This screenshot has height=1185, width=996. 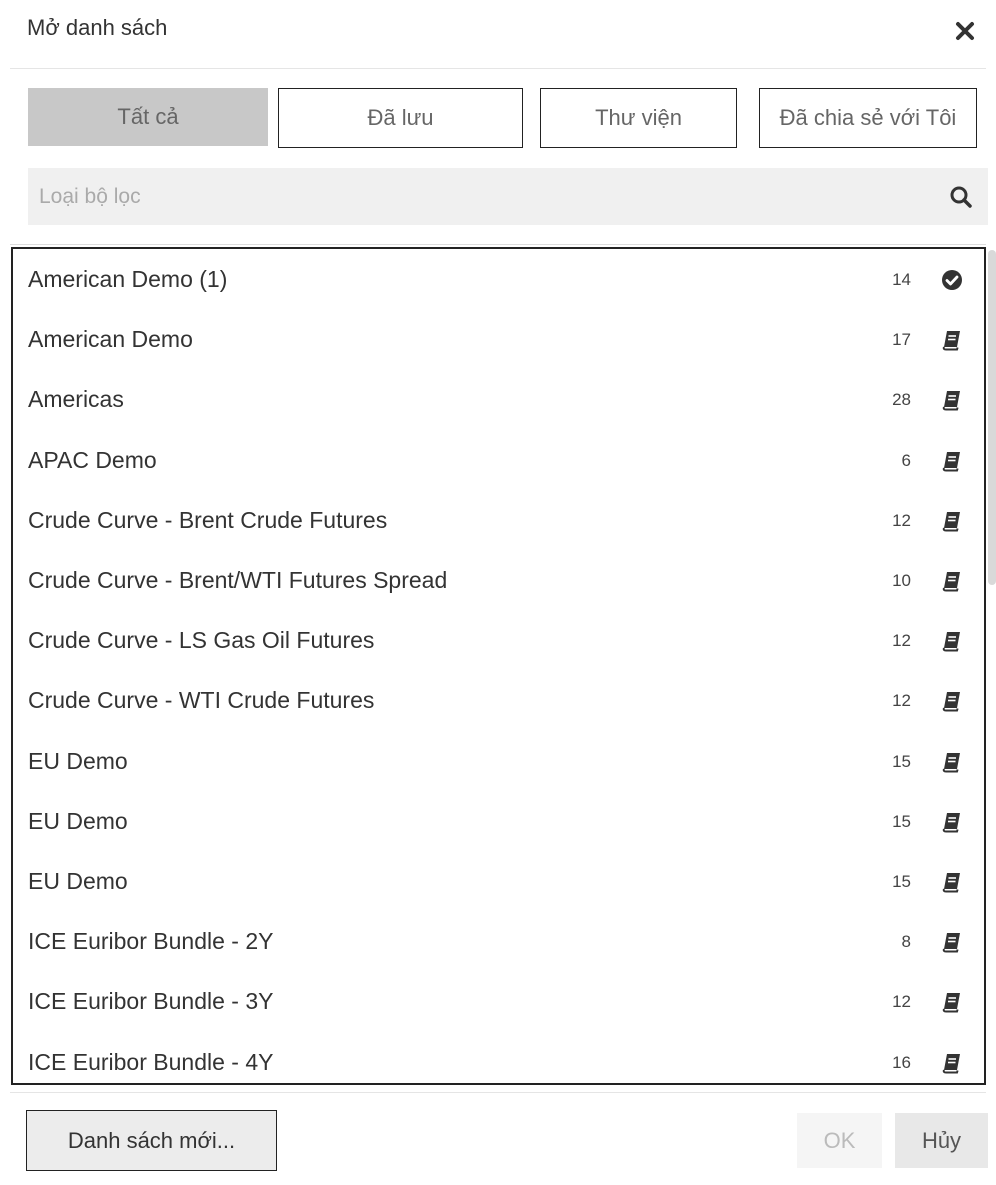 I want to click on list-item: ICE Euribor Bundle - 3Y 12, so click(x=498, y=1002).